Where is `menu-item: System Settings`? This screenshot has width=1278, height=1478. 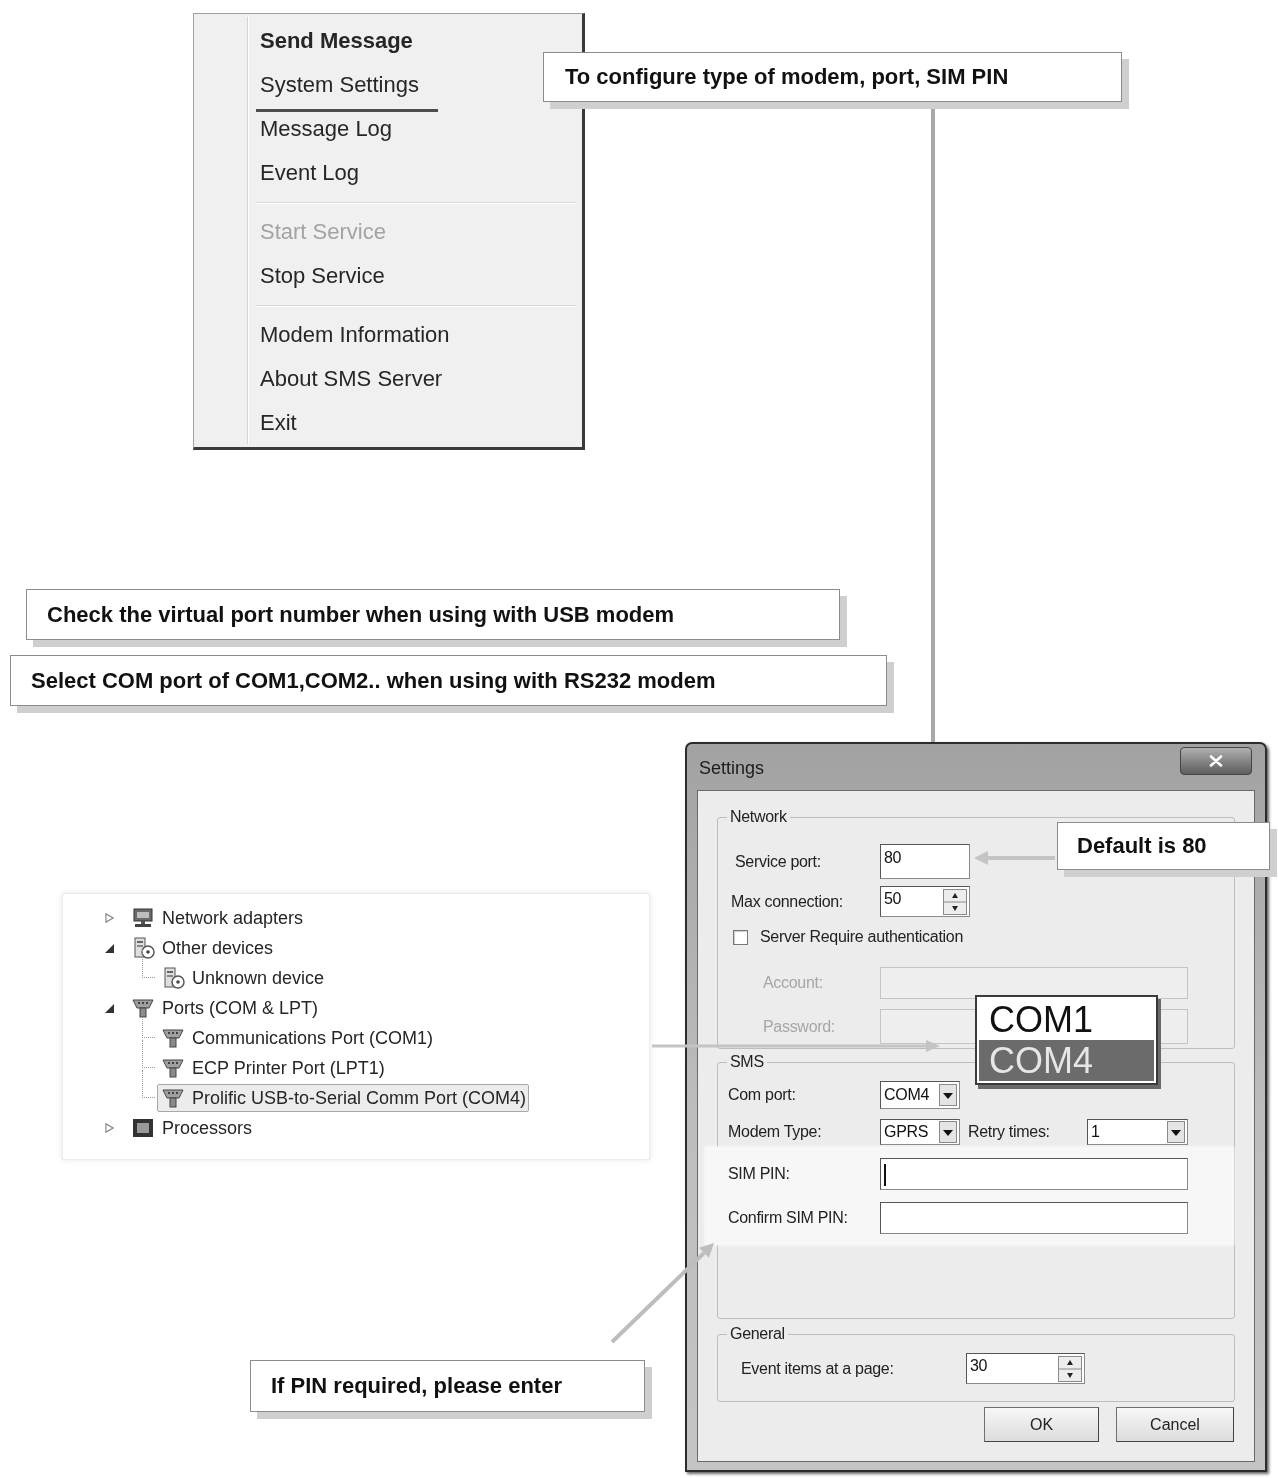 menu-item: System Settings is located at coordinates (364, 85).